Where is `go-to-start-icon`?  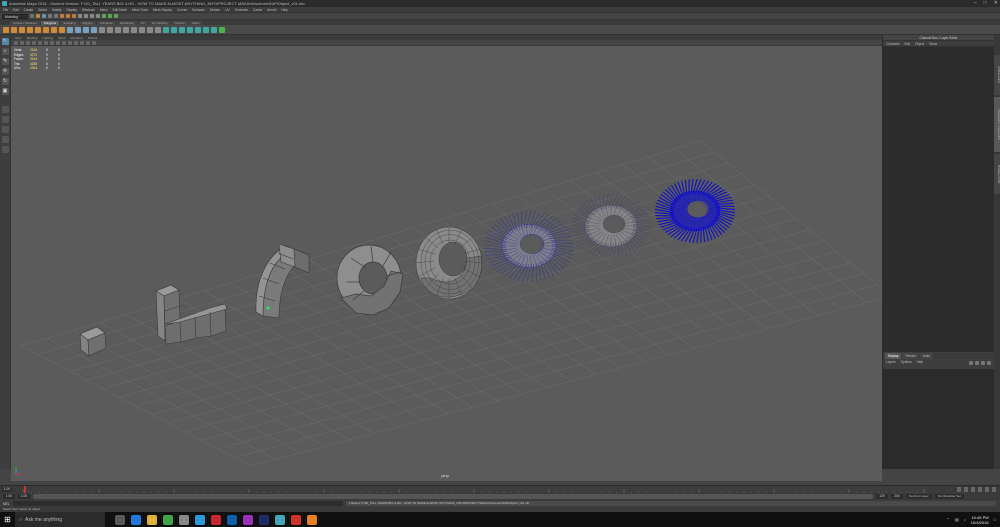 go-to-start-icon is located at coordinates (959, 489).